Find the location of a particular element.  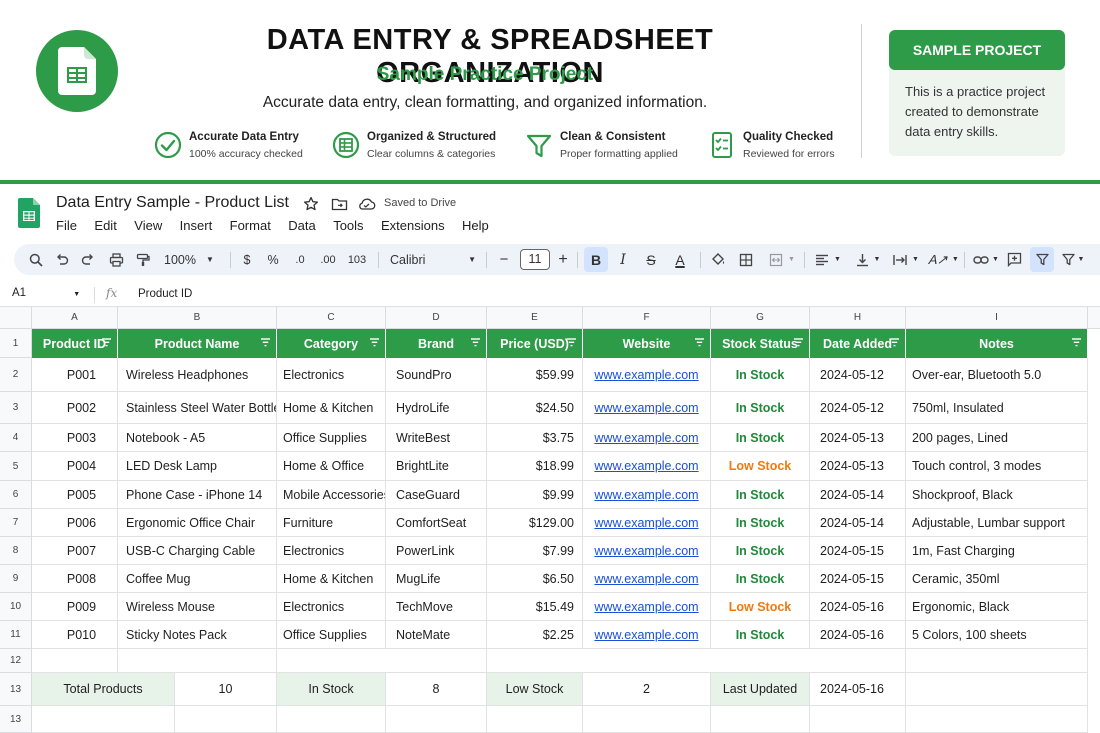

summary-total-label: Total Products is located at coordinates (103, 689).